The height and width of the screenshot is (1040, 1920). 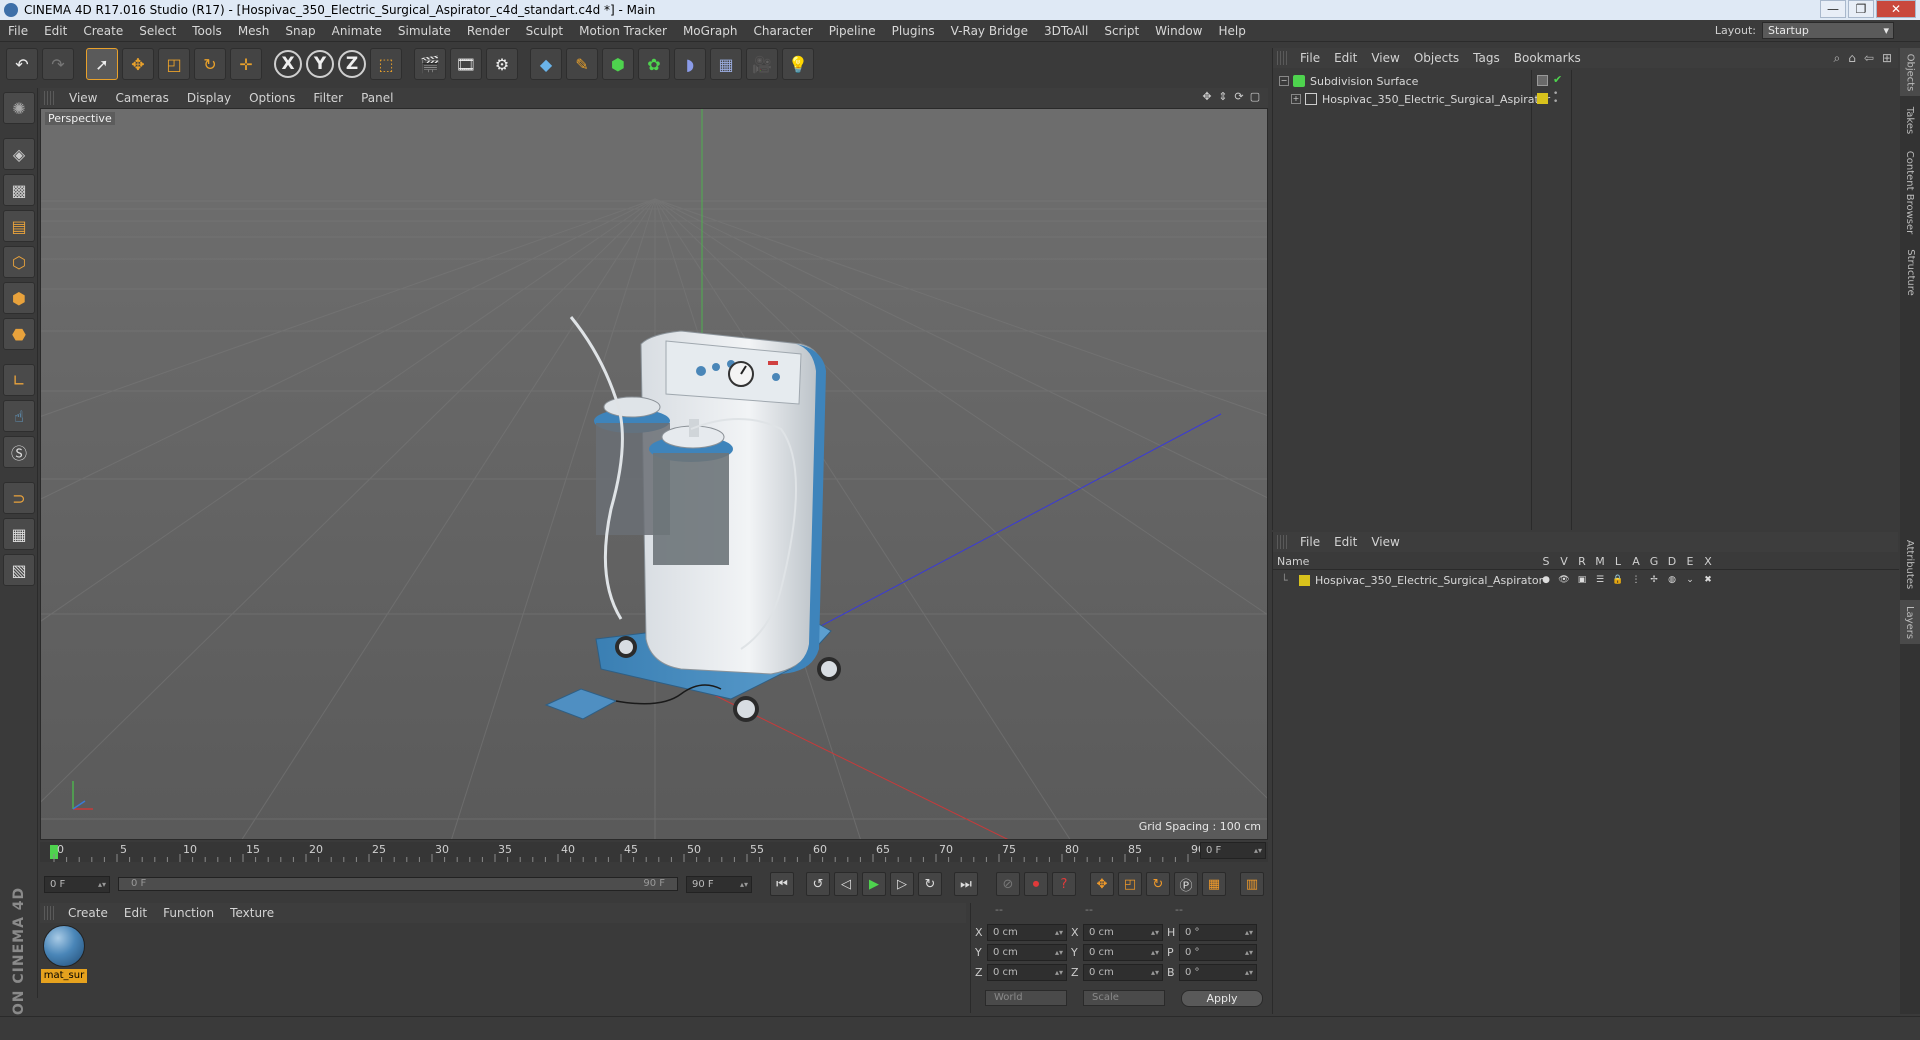 I want to click on key-point-level-icon: ▦, so click(x=1214, y=884).